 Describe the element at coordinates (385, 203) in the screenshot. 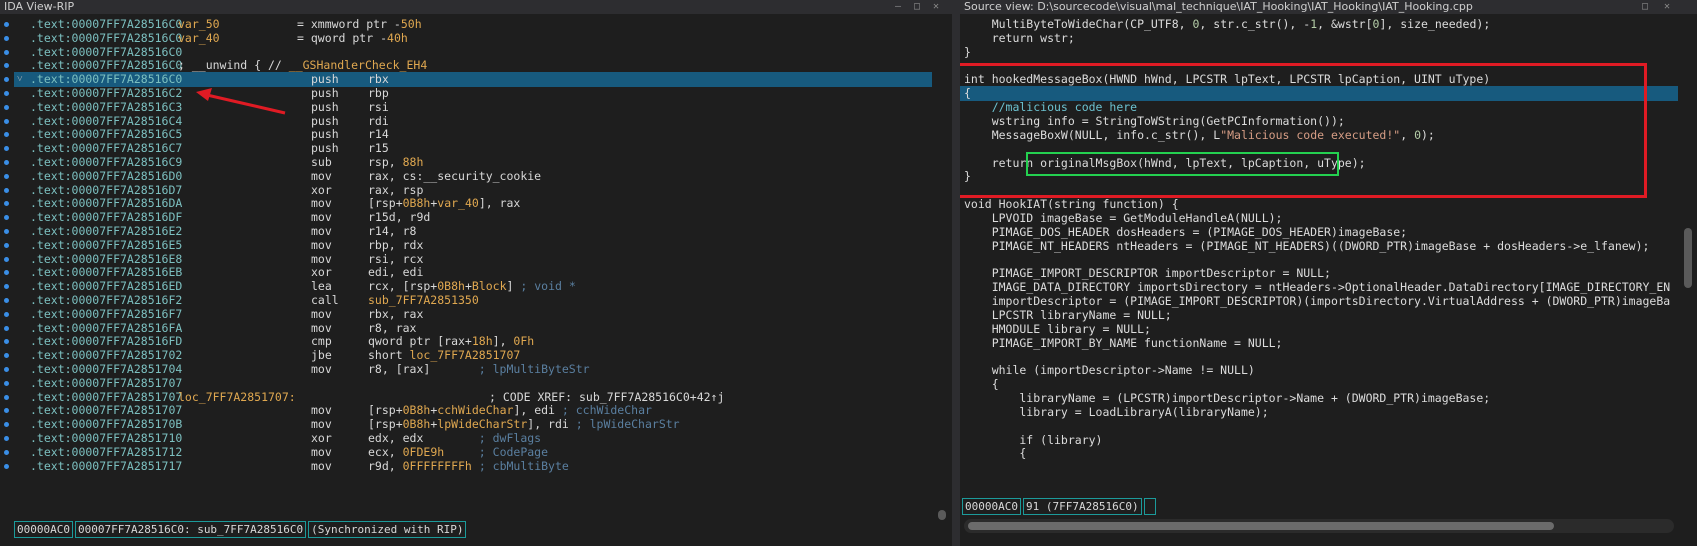

I see `operand-token: [rsp+` at that location.